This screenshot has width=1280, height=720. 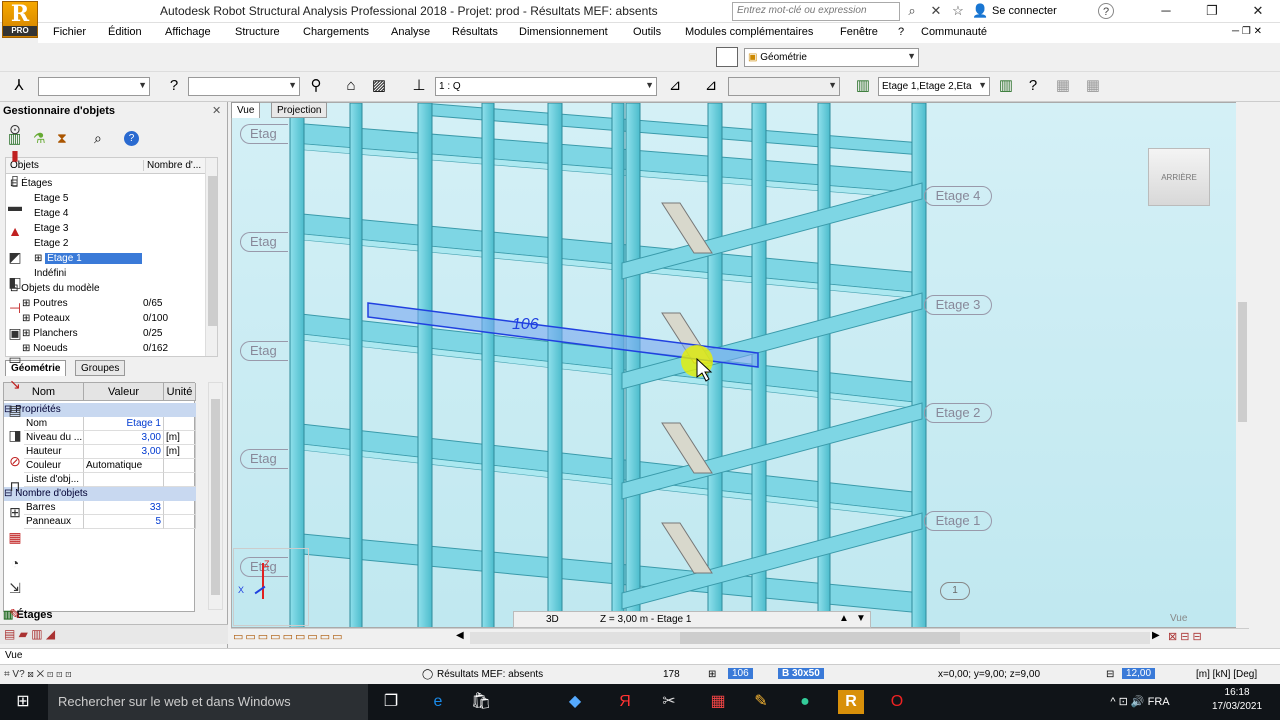 What do you see at coordinates (980, 11) in the screenshot?
I see `user-icon: 👤` at bounding box center [980, 11].